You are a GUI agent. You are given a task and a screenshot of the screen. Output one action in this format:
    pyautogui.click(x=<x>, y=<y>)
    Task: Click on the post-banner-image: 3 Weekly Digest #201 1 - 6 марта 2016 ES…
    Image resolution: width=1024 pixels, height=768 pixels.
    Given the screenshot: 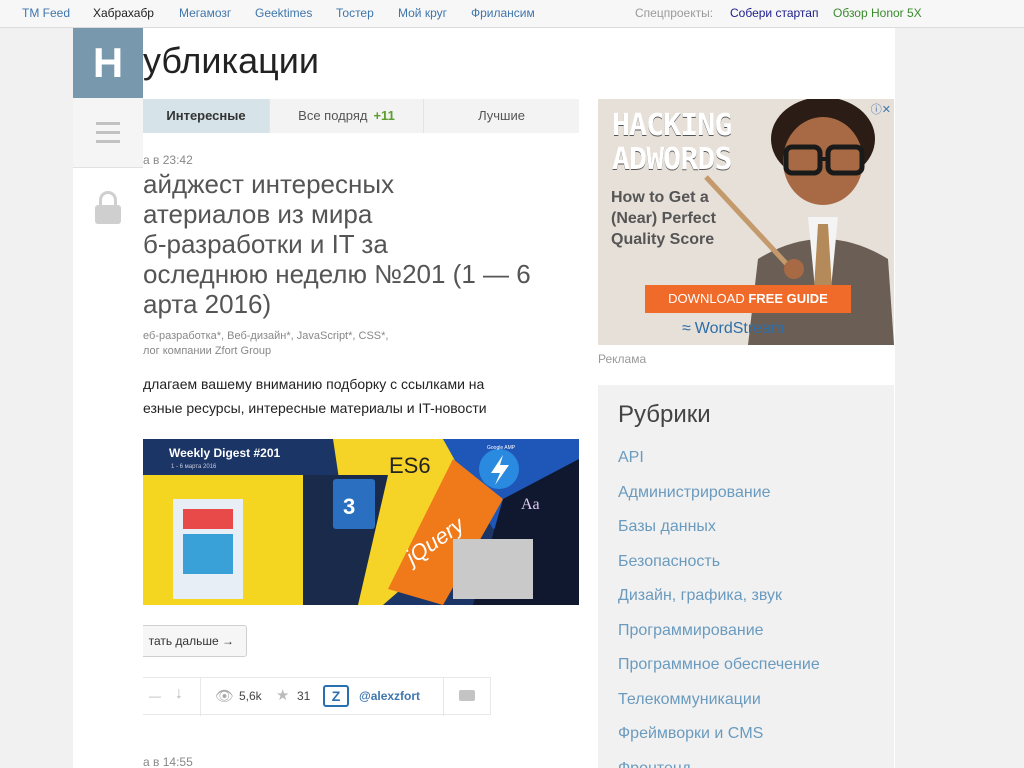 What is the action you would take?
    pyautogui.click(x=361, y=522)
    